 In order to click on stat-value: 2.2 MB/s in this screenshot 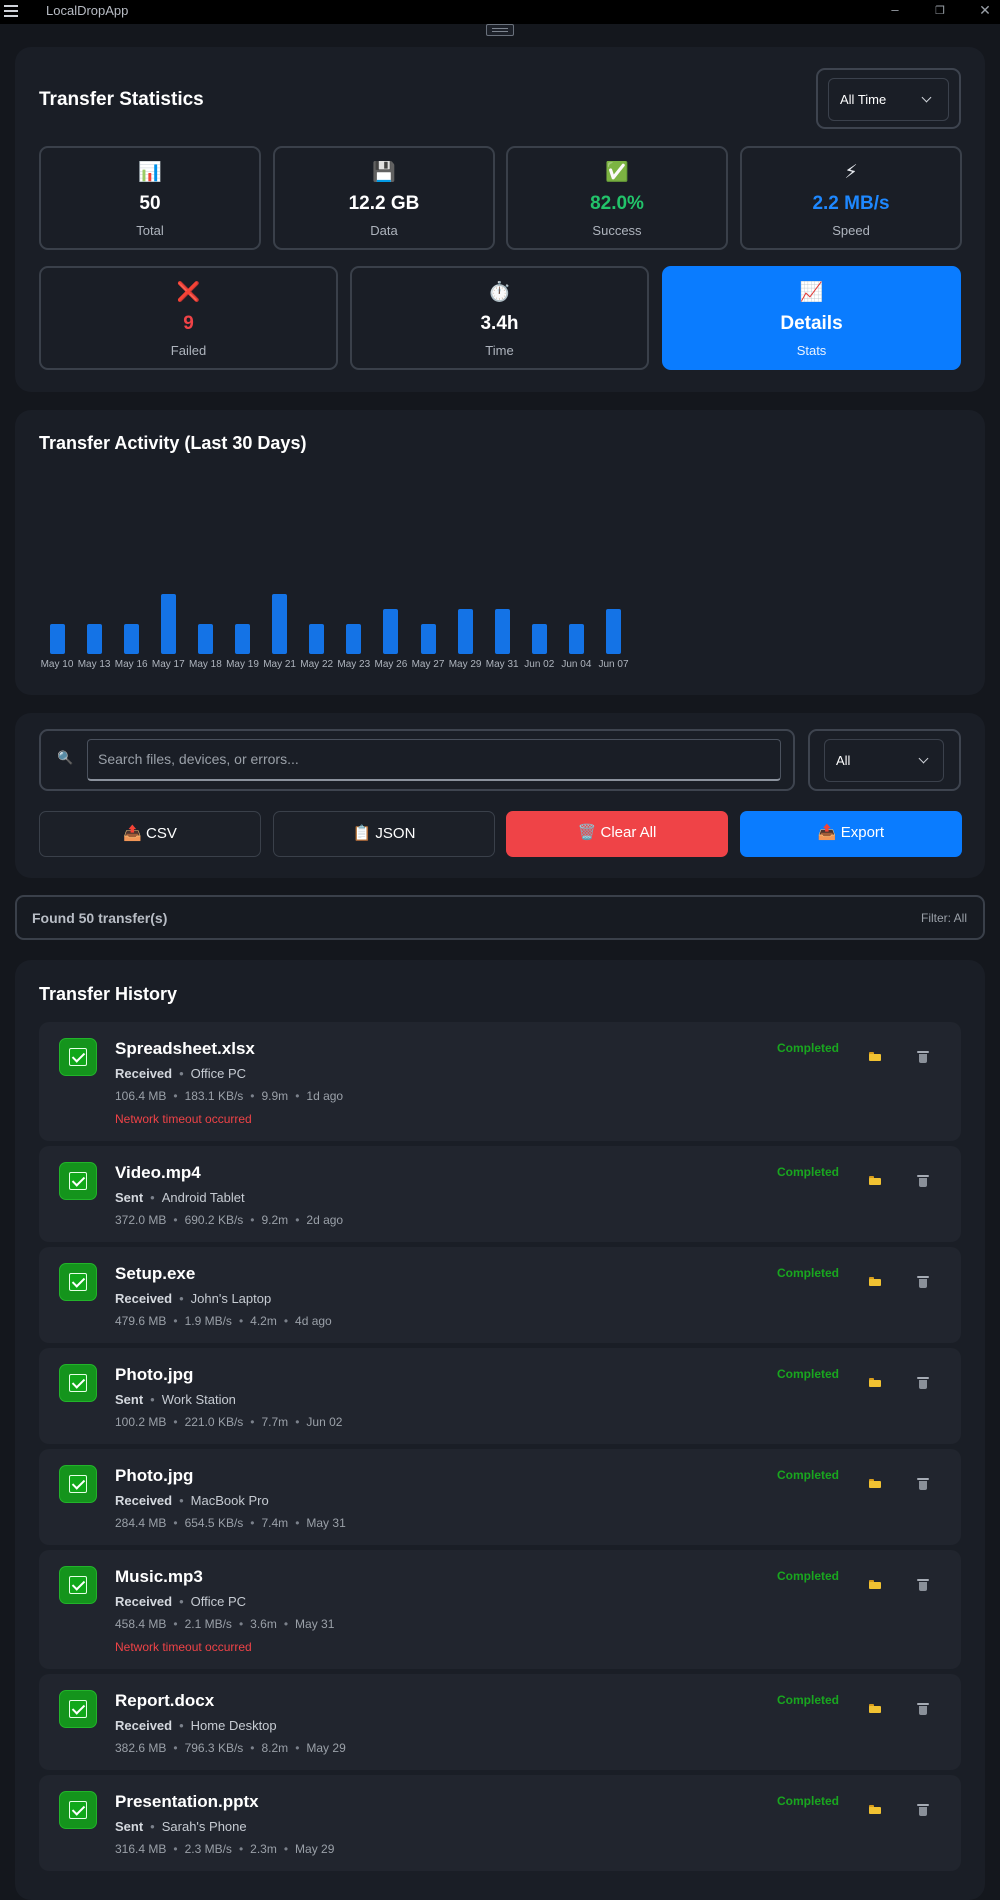, I will do `click(851, 203)`.